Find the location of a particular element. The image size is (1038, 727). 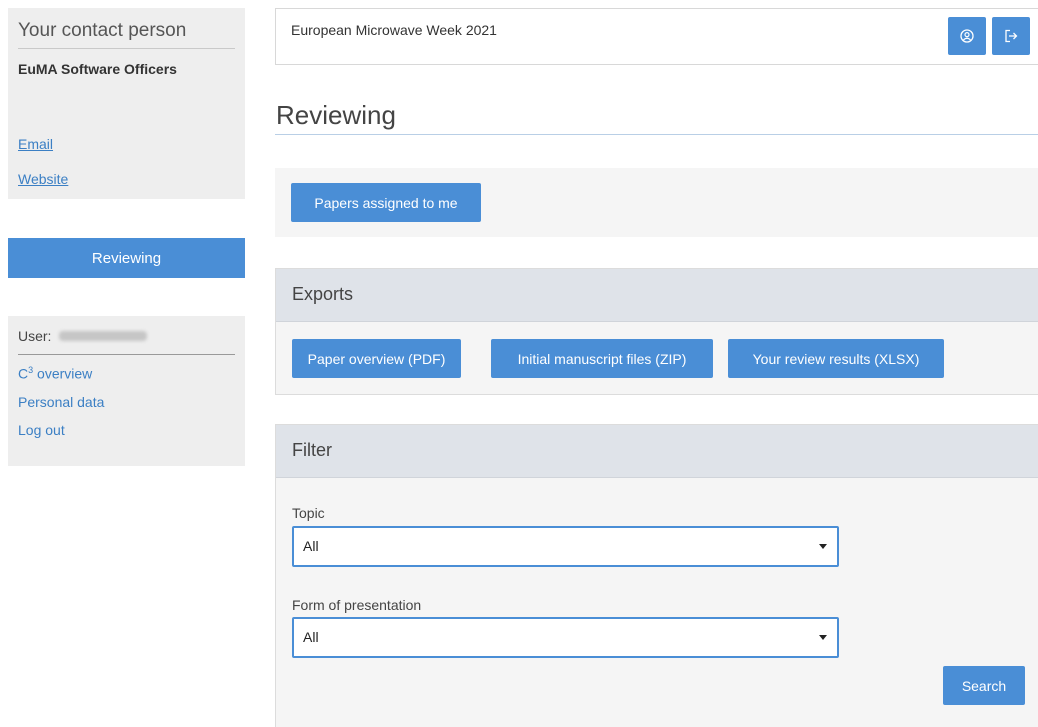

personal-data-link: Personal data is located at coordinates (126, 402).